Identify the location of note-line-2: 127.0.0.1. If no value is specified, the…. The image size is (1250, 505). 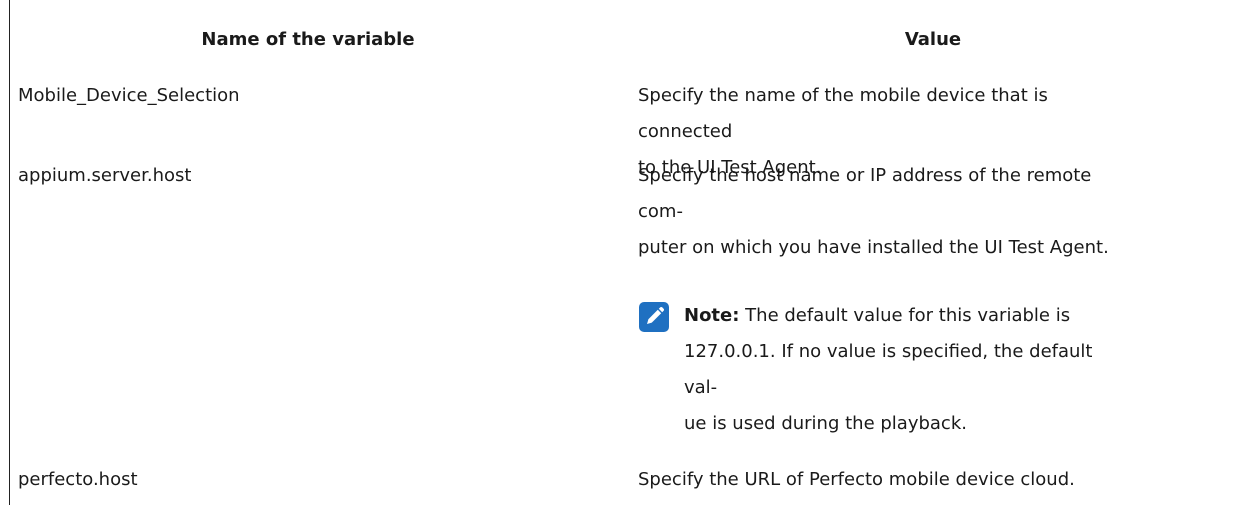
(888, 369).